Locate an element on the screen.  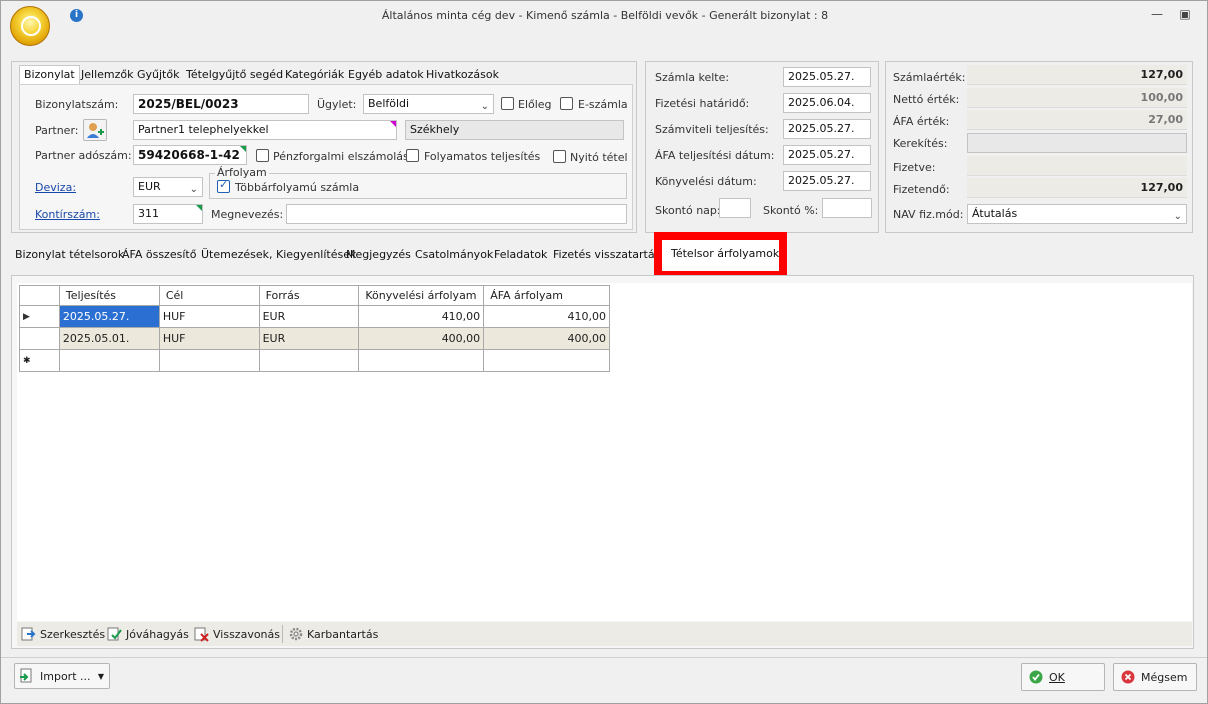
info-icon: i is located at coordinates (76, 15).